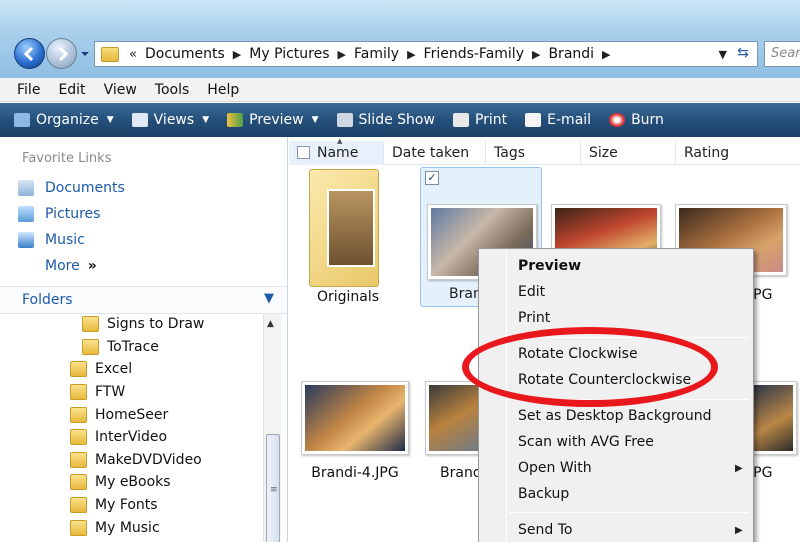  I want to click on column-header-size: Size, so click(628, 152).